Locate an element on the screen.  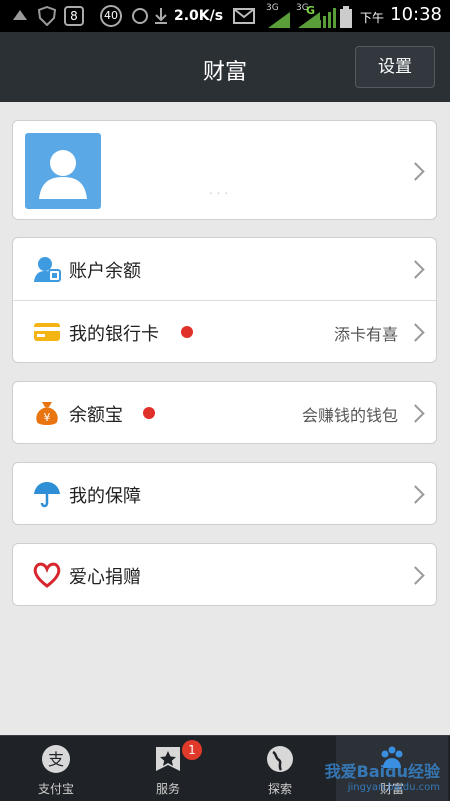
watermark: 我爱Baidu经验 jingyan.baidu.com is located at coordinates (382, 775).